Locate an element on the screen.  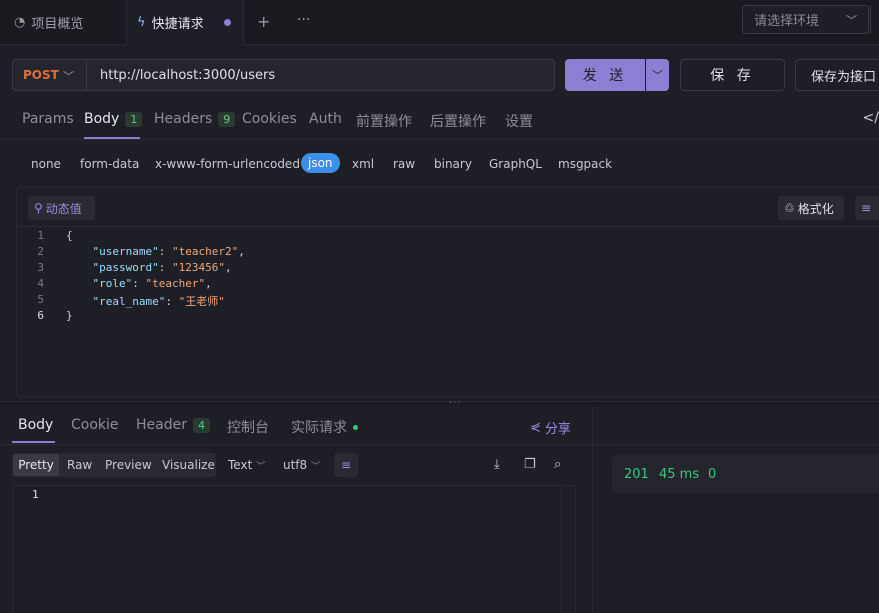
format-pretty: Pretty is located at coordinates (36, 465).